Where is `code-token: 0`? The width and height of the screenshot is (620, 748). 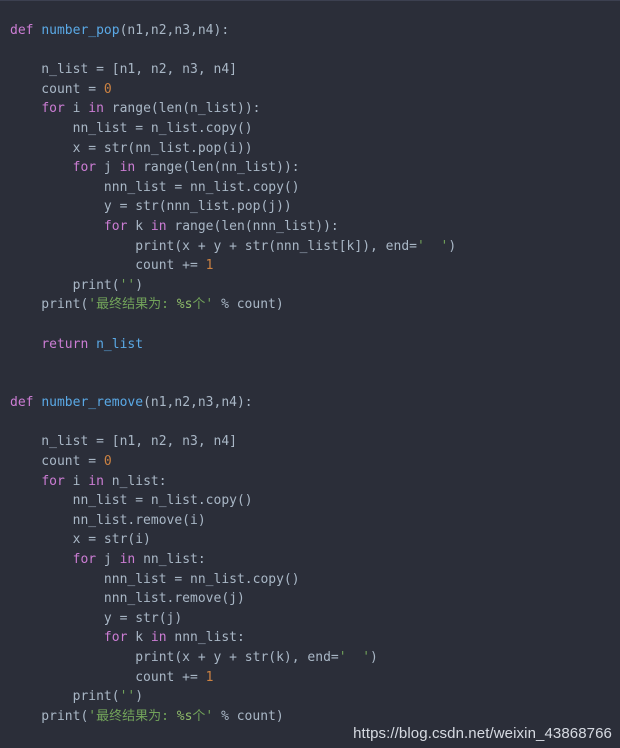
code-token: 0 is located at coordinates (107, 462).